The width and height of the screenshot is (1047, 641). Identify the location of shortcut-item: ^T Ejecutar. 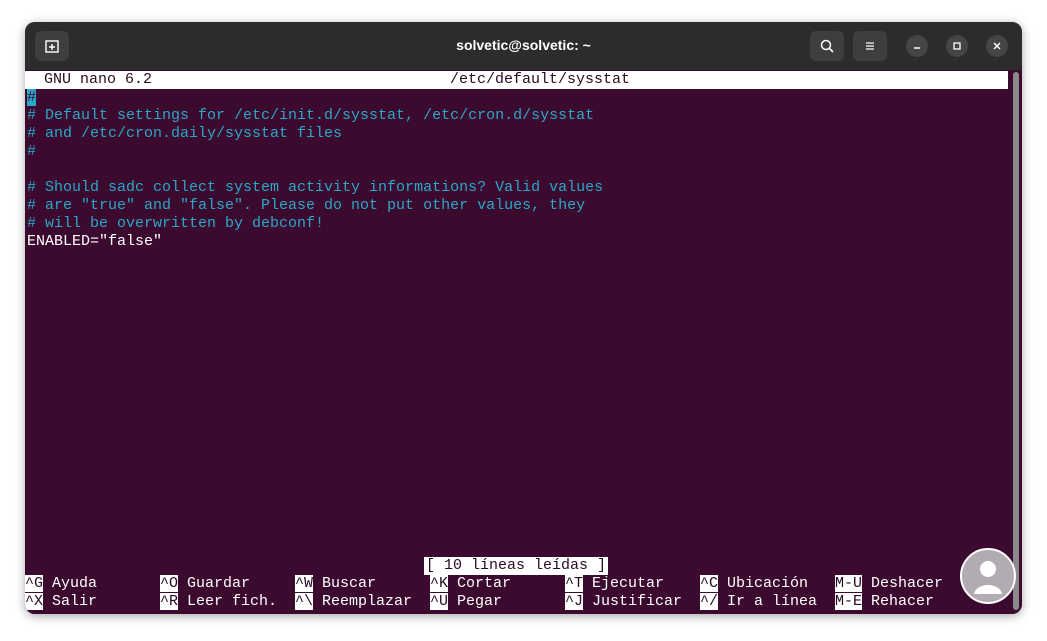
(614, 584).